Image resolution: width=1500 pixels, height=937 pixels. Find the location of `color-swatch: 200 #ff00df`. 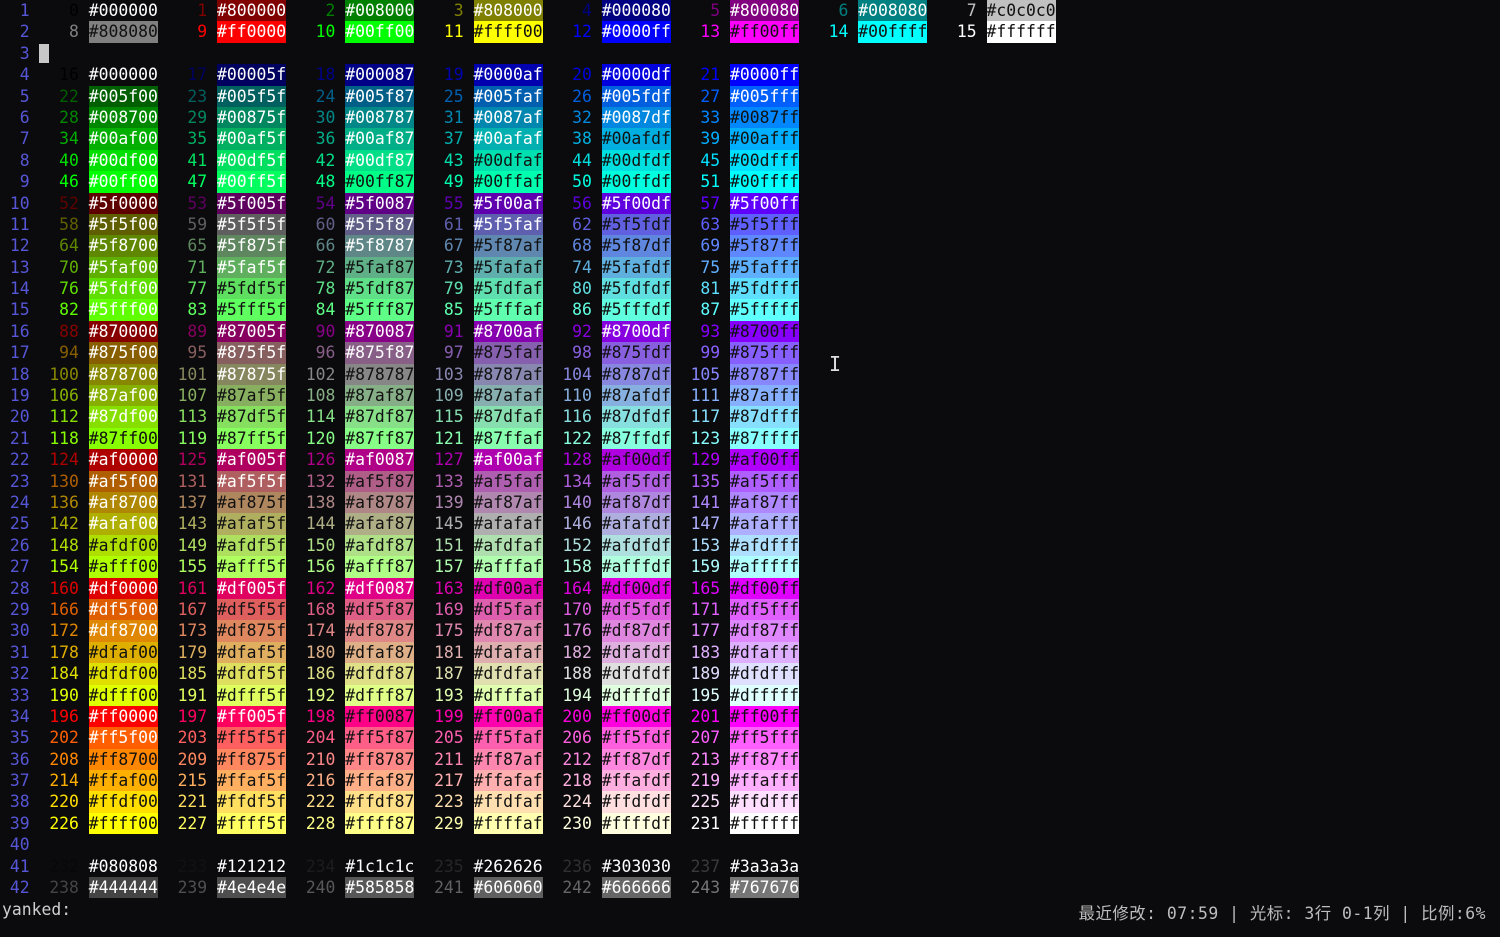

color-swatch: 200 #ff00df is located at coordinates (616, 716).